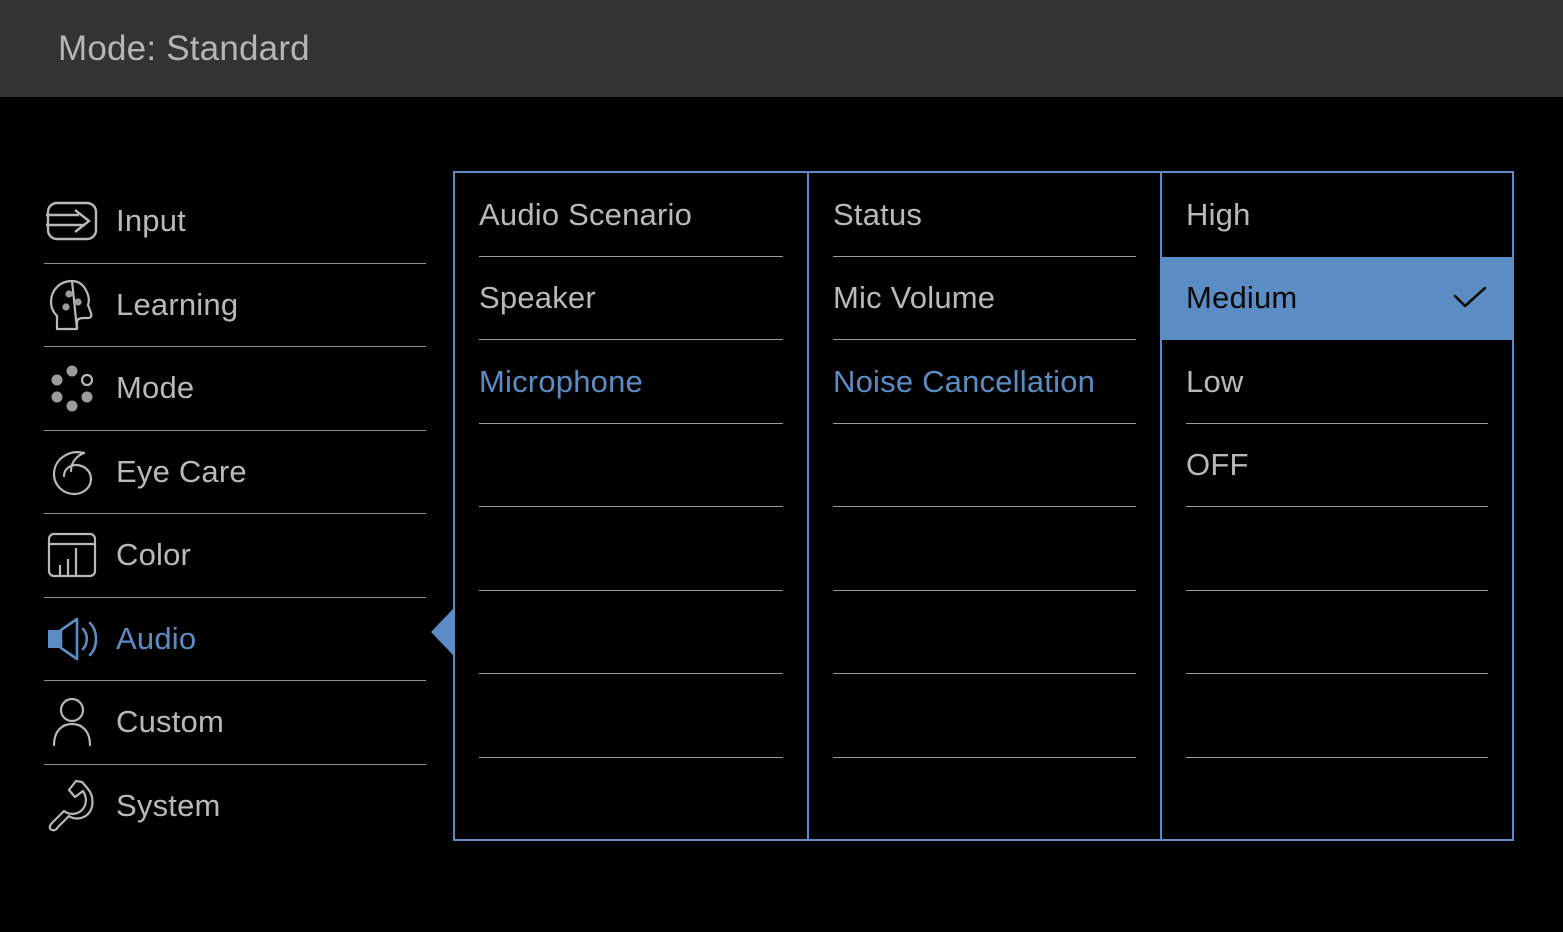 This screenshot has width=1563, height=932. What do you see at coordinates (184, 48) in the screenshot?
I see `page-title: Mode: Standard` at bounding box center [184, 48].